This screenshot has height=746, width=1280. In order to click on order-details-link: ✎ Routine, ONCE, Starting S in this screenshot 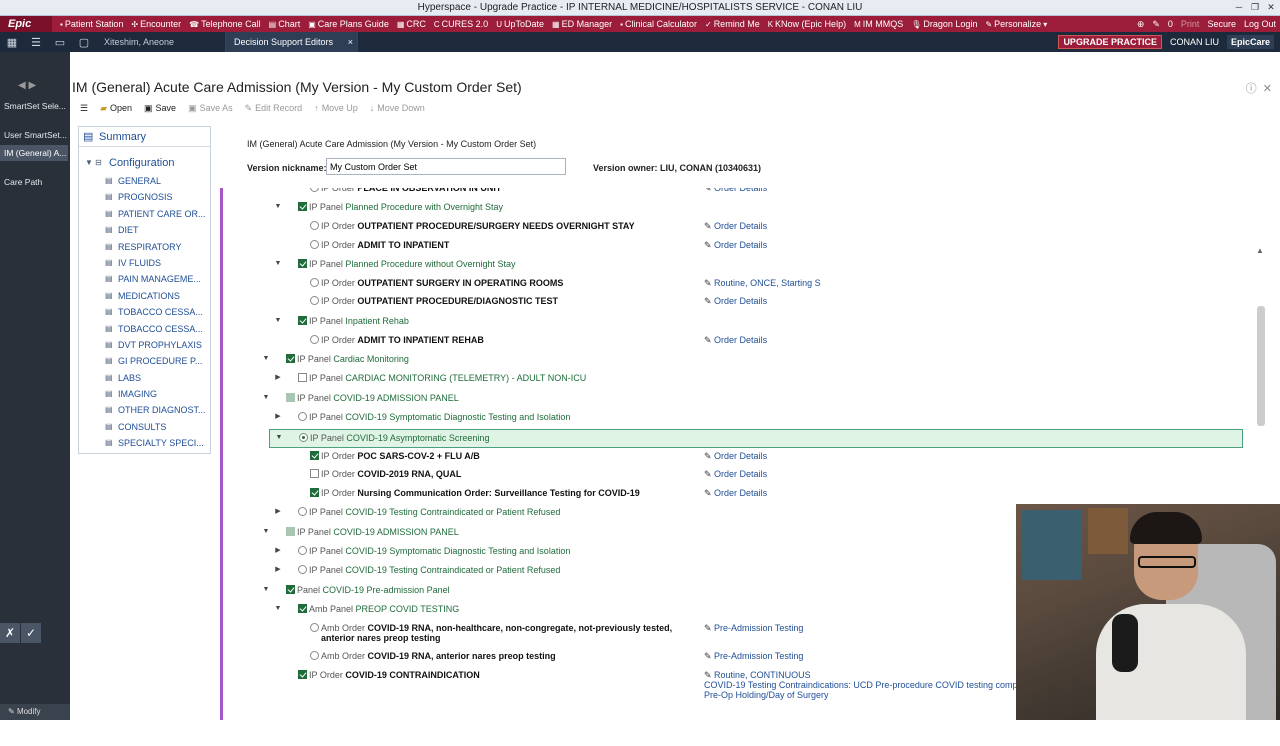, I will do `click(762, 283)`.